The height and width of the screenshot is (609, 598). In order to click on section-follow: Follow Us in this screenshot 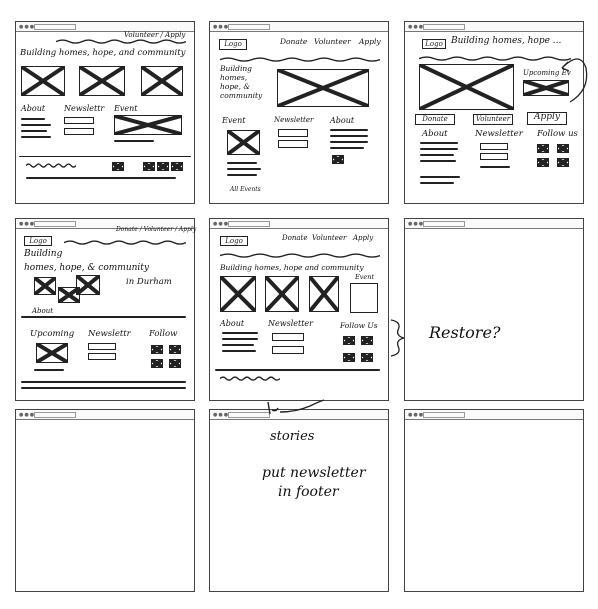, I will do `click(359, 325)`.